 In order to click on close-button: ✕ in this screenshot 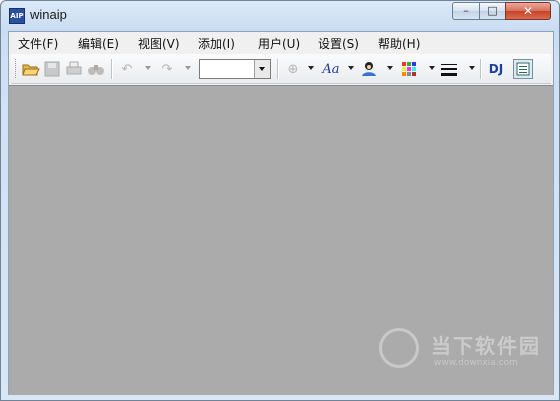, I will do `click(528, 11)`.